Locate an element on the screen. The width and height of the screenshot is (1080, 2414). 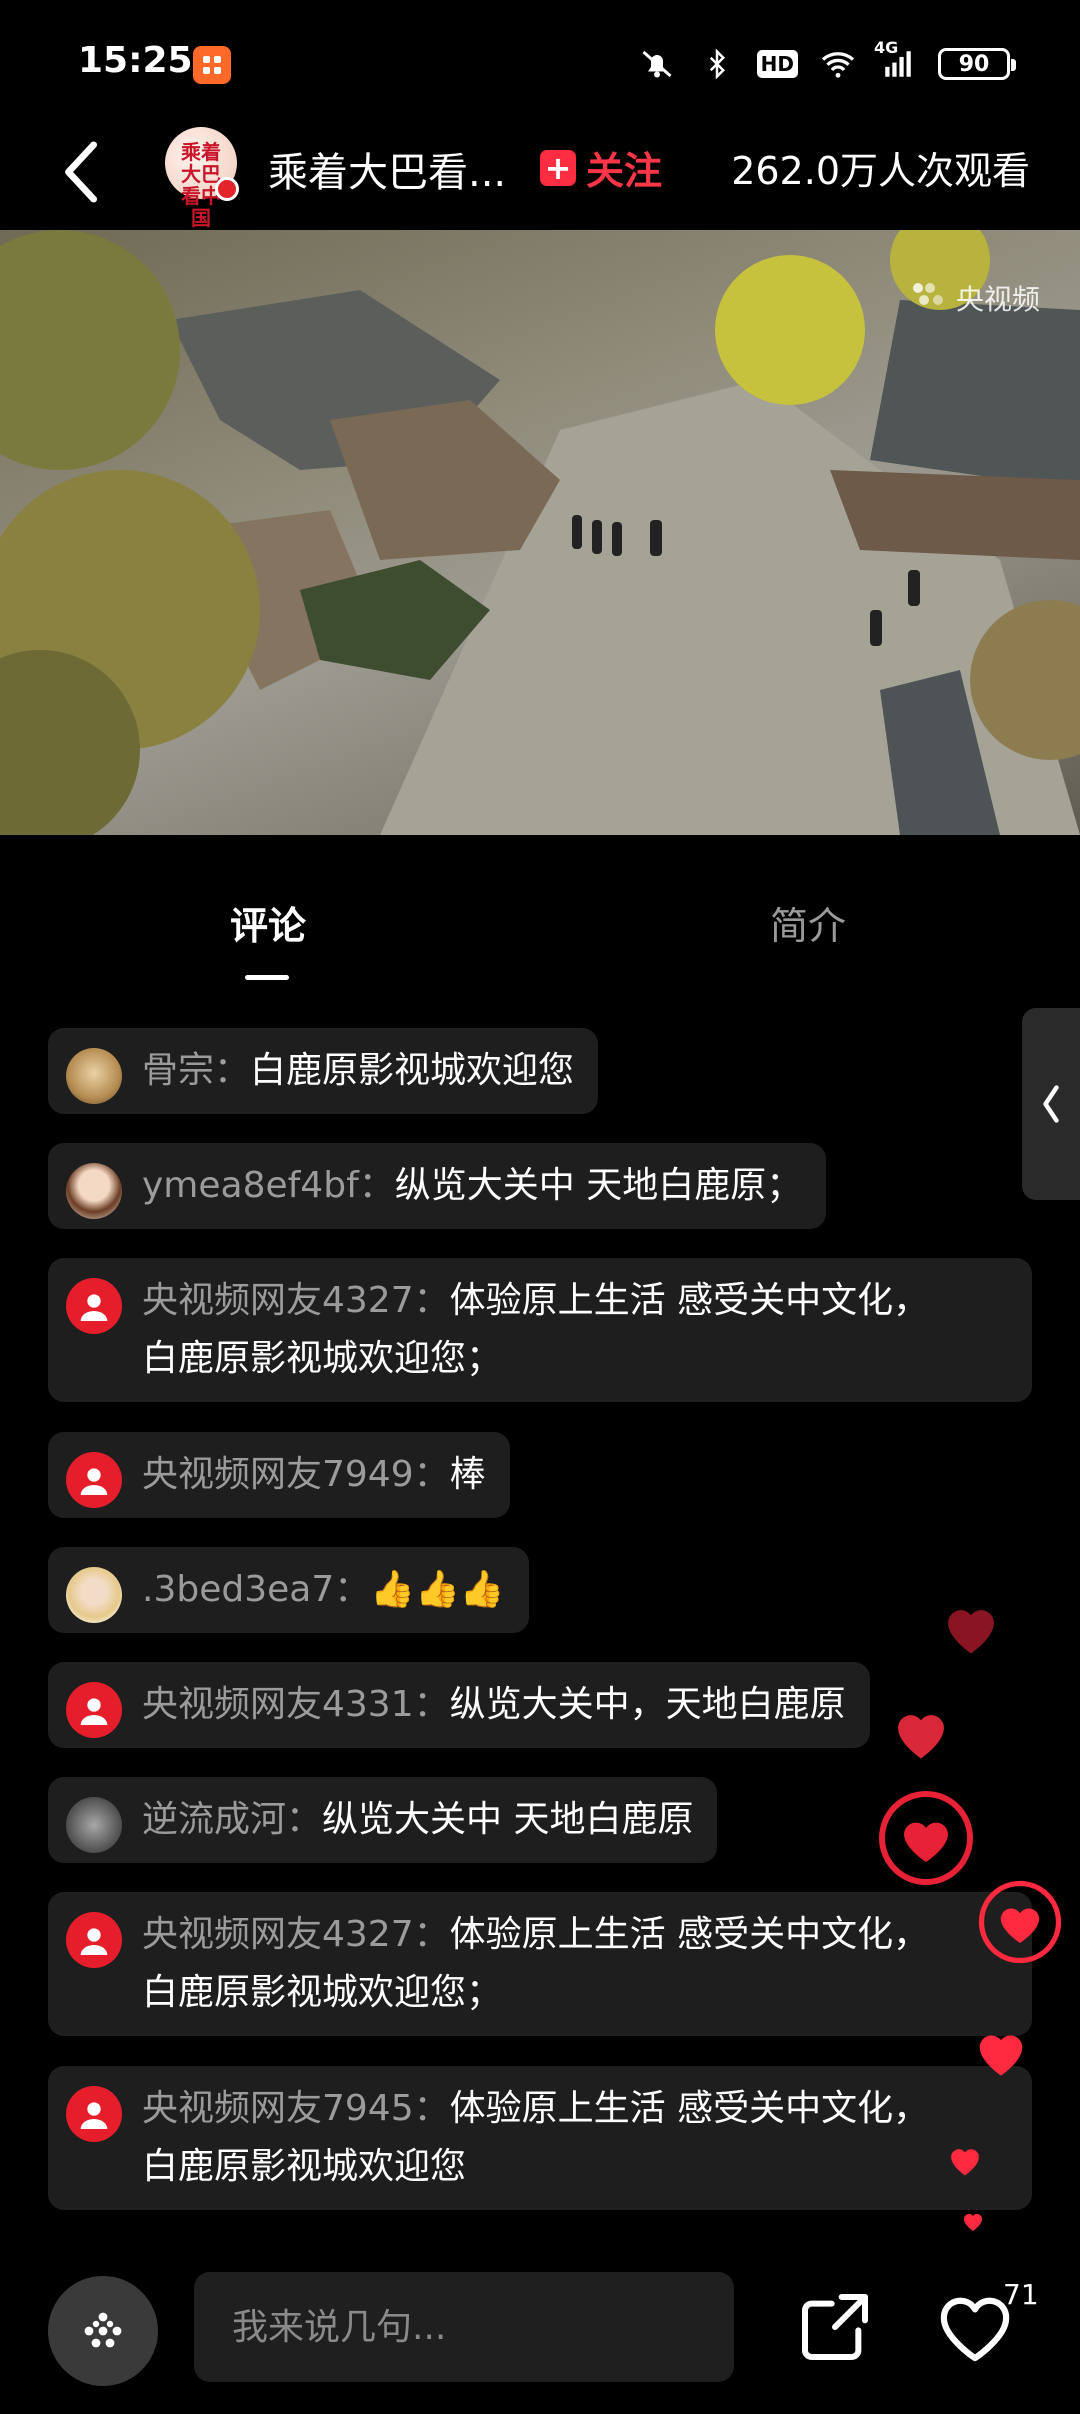
comment-item: .3bed3ea7：👍👍👍 is located at coordinates (288, 1590).